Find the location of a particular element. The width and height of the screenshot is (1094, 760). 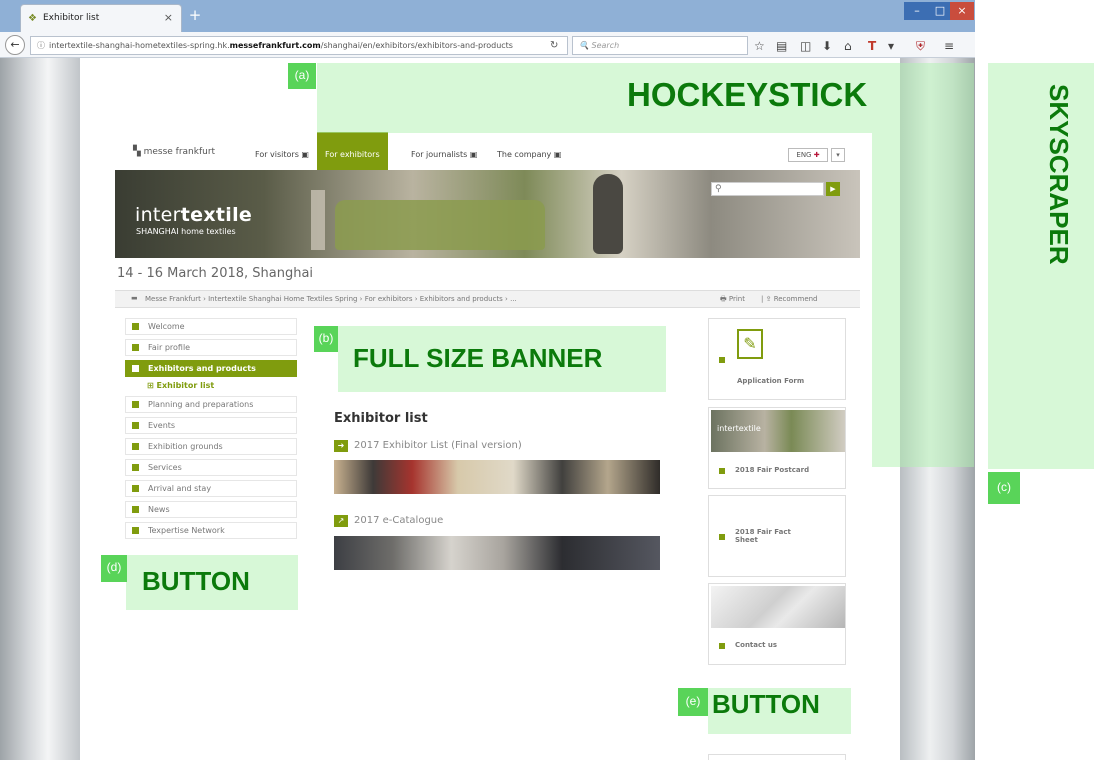

close-tab-icon: × is located at coordinates (168, 17).